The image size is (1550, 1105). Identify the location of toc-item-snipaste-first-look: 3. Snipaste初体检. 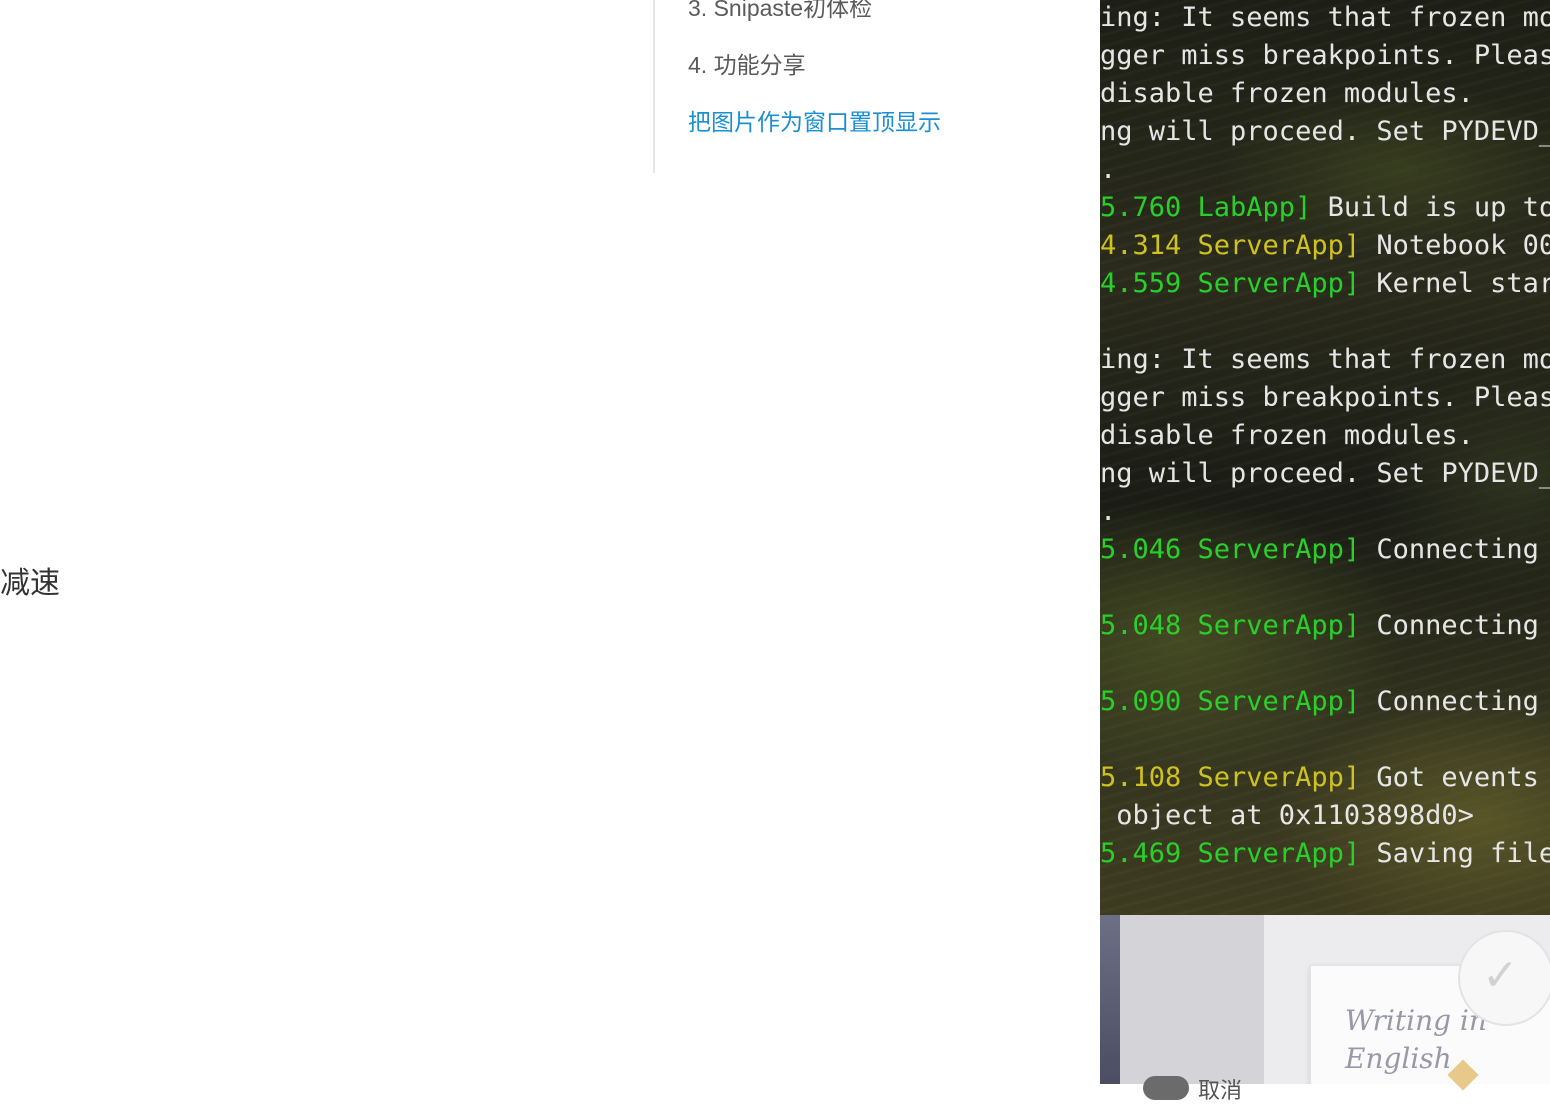
(814, 18).